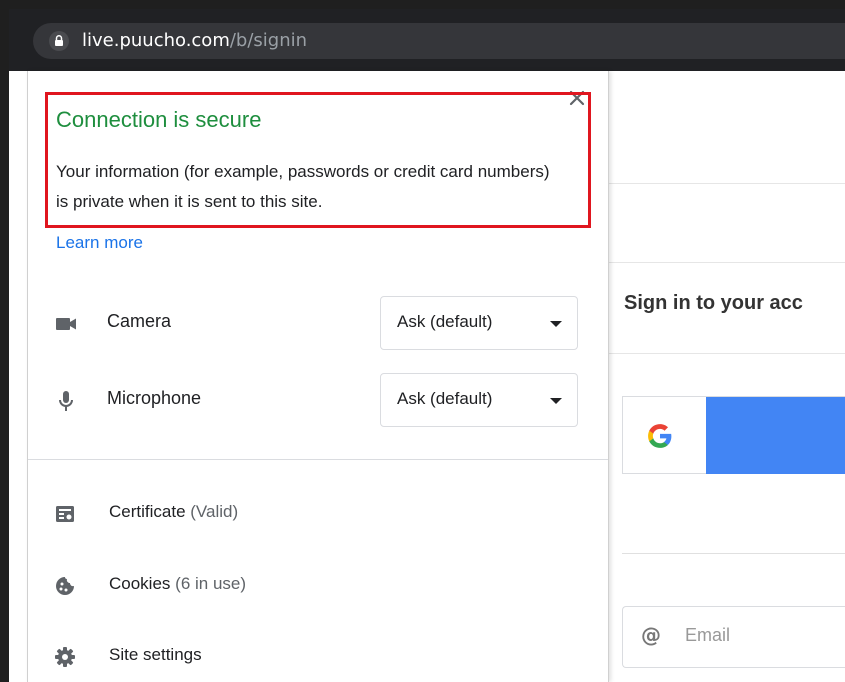  I want to click on cookies-row: Cookies (6 in use), so click(318, 587).